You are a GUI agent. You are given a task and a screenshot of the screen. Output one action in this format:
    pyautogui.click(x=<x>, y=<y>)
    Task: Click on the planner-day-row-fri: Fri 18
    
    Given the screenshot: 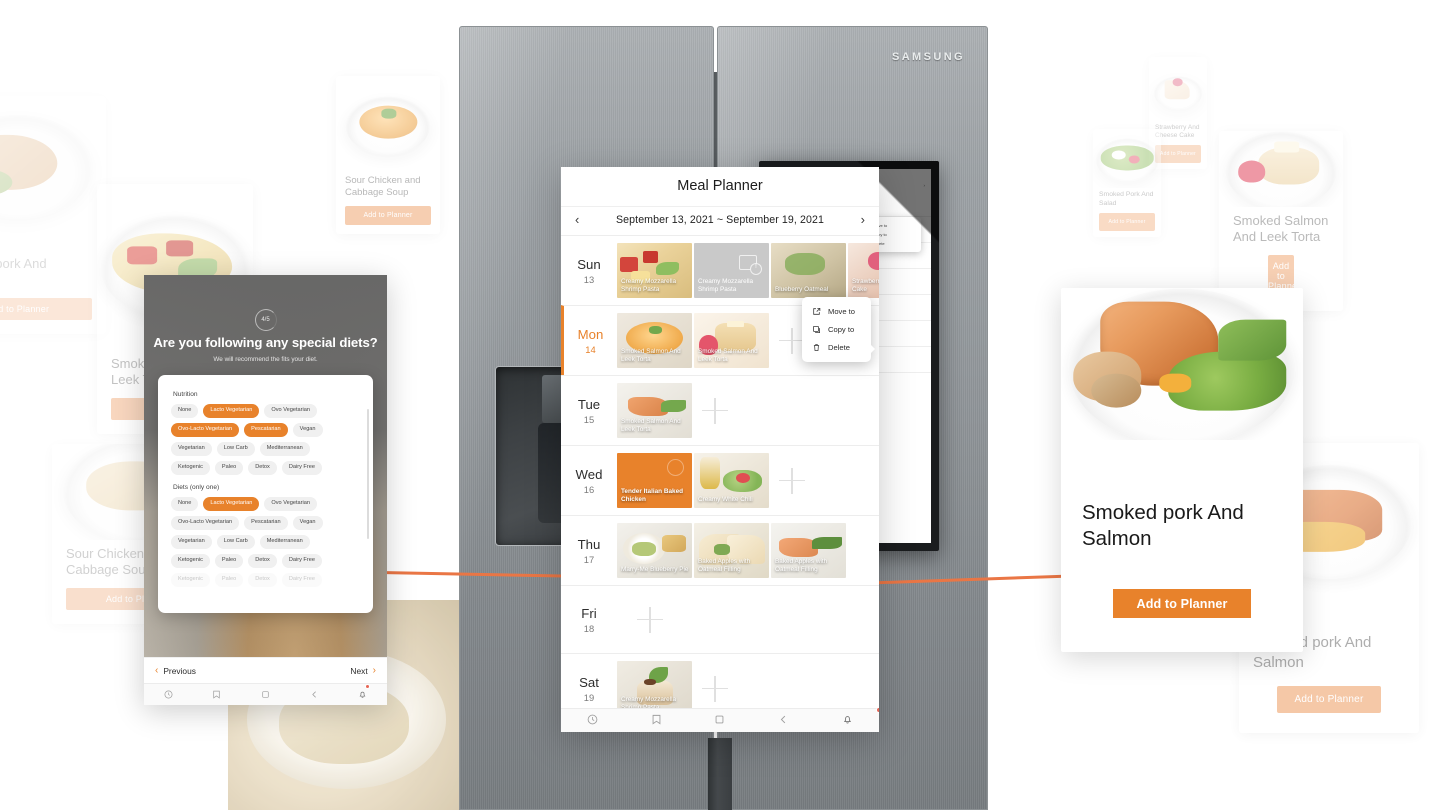 What is the action you would take?
    pyautogui.click(x=720, y=619)
    